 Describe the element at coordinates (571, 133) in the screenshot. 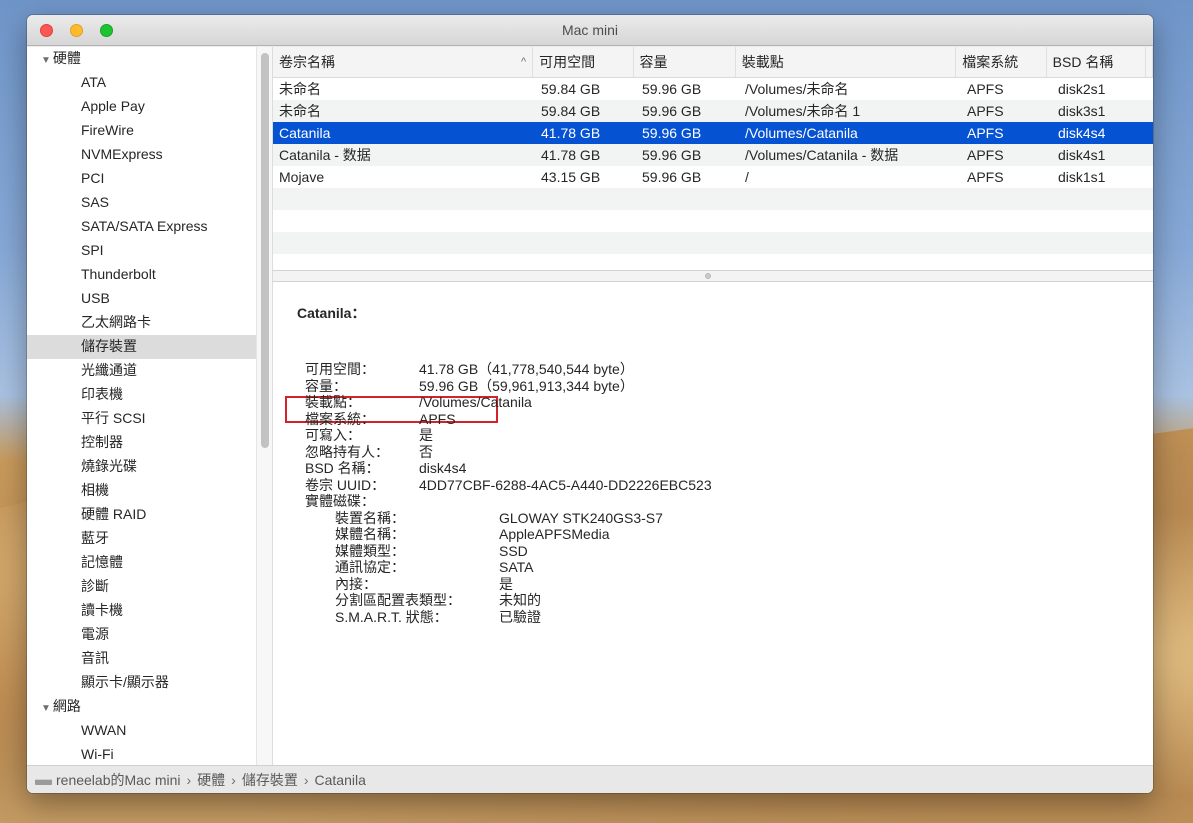

I see `cell-free-space: 41.78 GB` at that location.